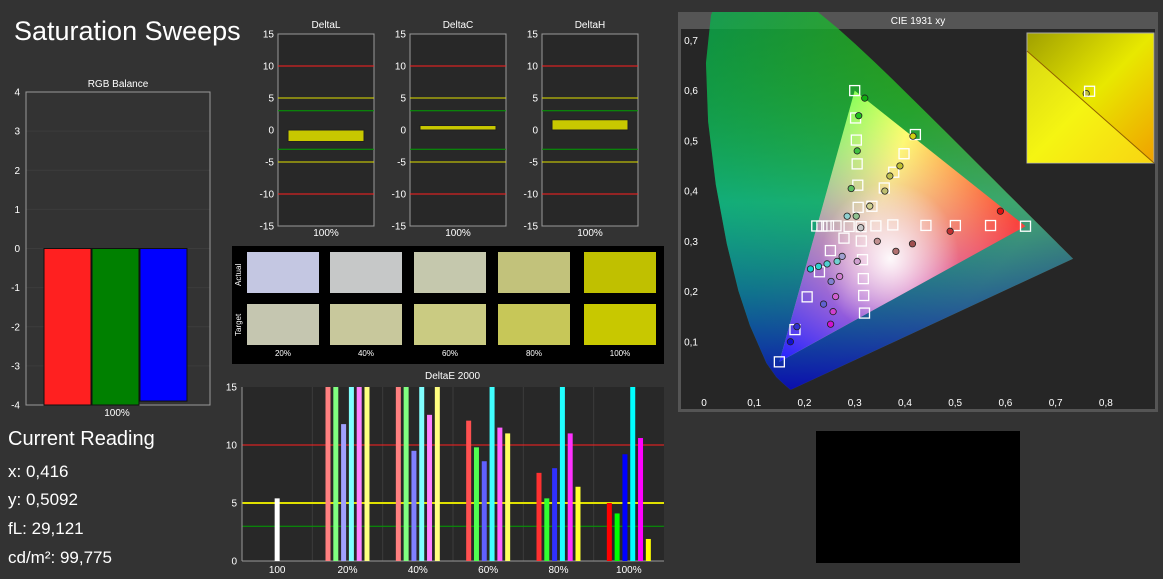 The image size is (1163, 579). What do you see at coordinates (282, 353) in the screenshot?
I see `swatch-column-label: 20%` at bounding box center [282, 353].